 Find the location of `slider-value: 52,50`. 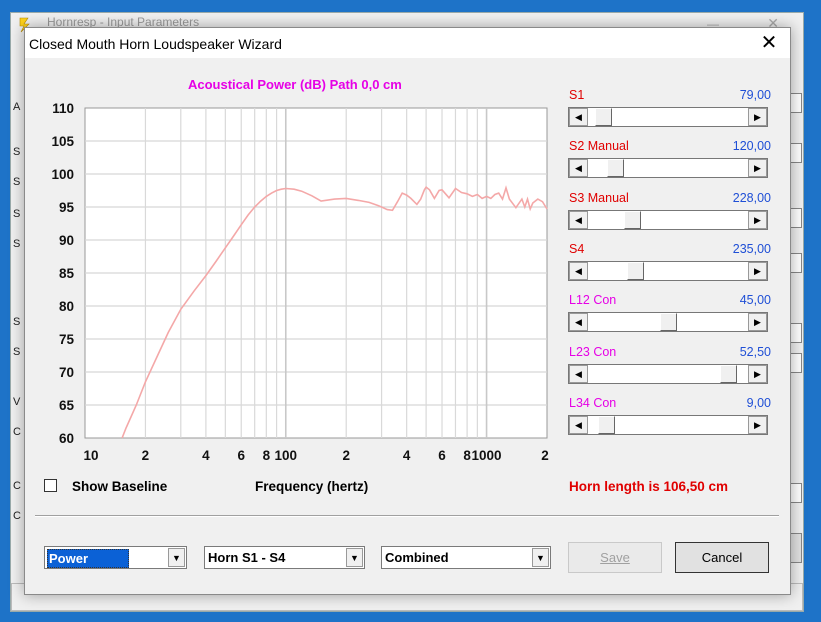

slider-value: 52,50 is located at coordinates (755, 351).